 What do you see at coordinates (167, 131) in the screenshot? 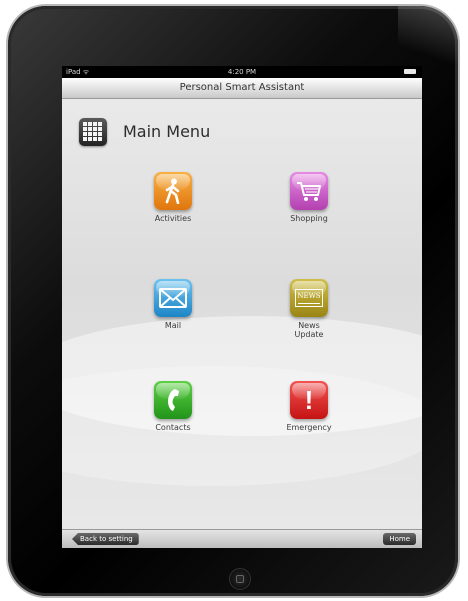
I see `page-title: Main Menu` at bounding box center [167, 131].